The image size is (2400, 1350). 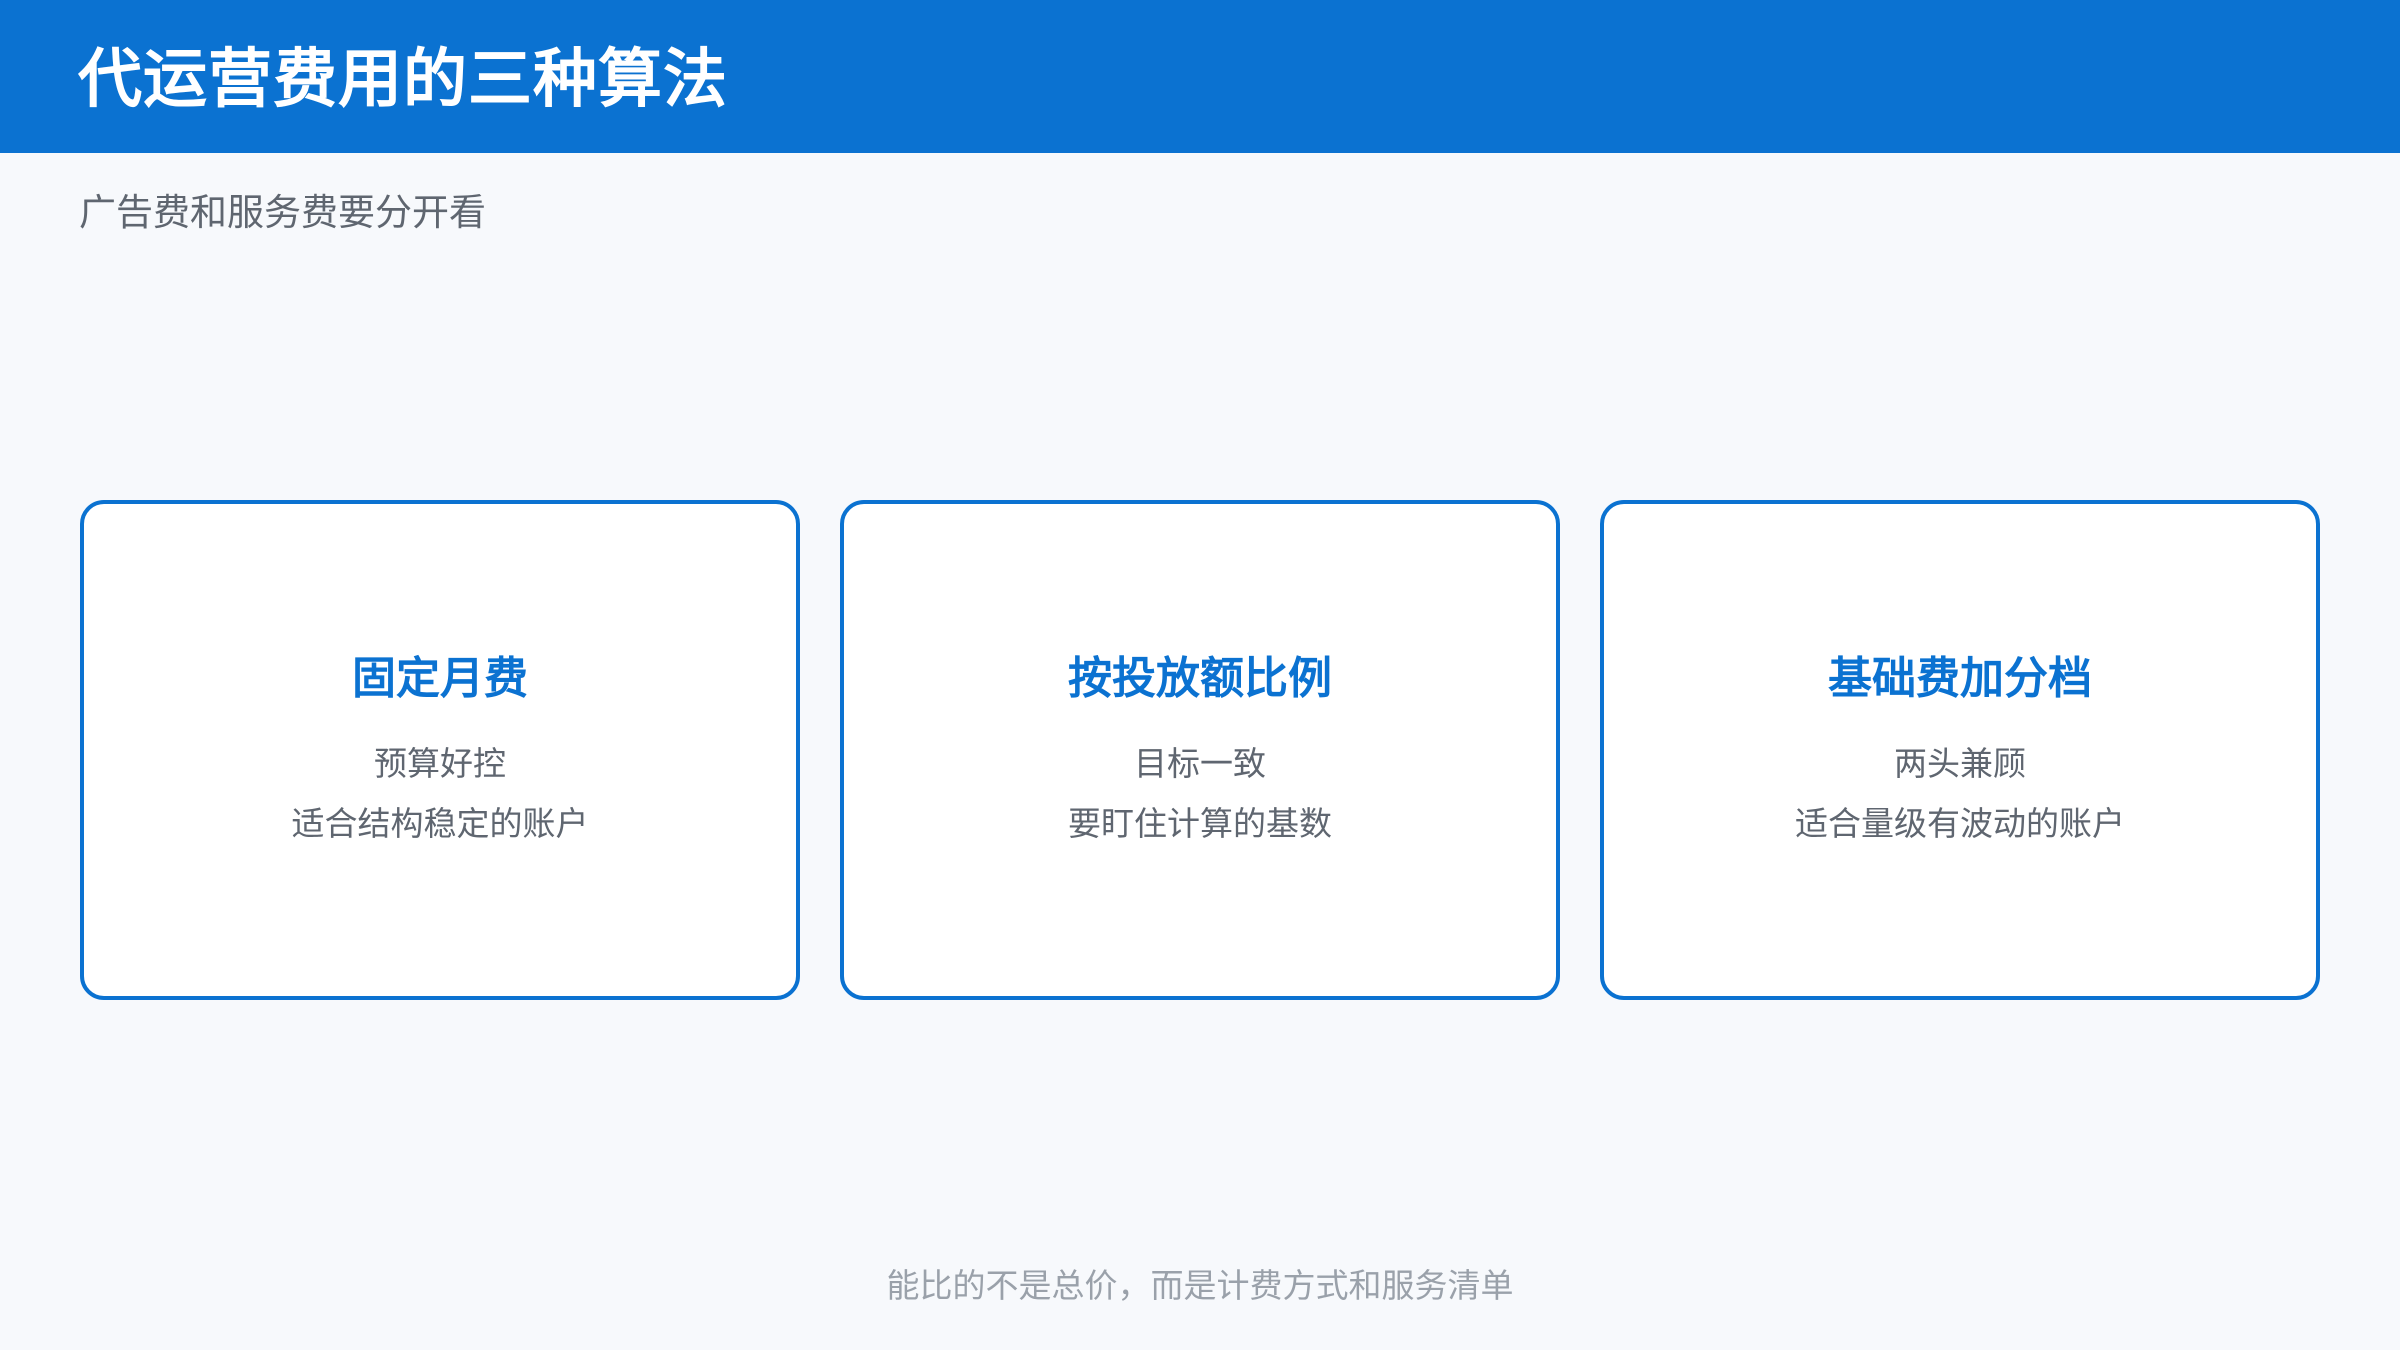 What do you see at coordinates (440, 678) in the screenshot?
I see `card-title: 固定月费` at bounding box center [440, 678].